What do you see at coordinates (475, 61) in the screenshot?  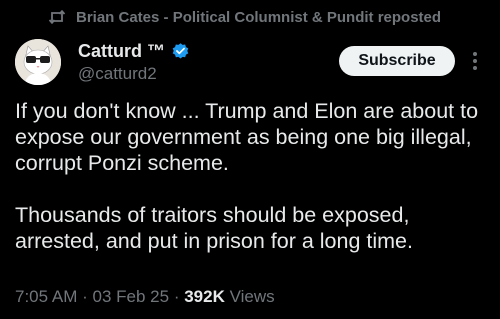 I see `more-vertical-icon` at bounding box center [475, 61].